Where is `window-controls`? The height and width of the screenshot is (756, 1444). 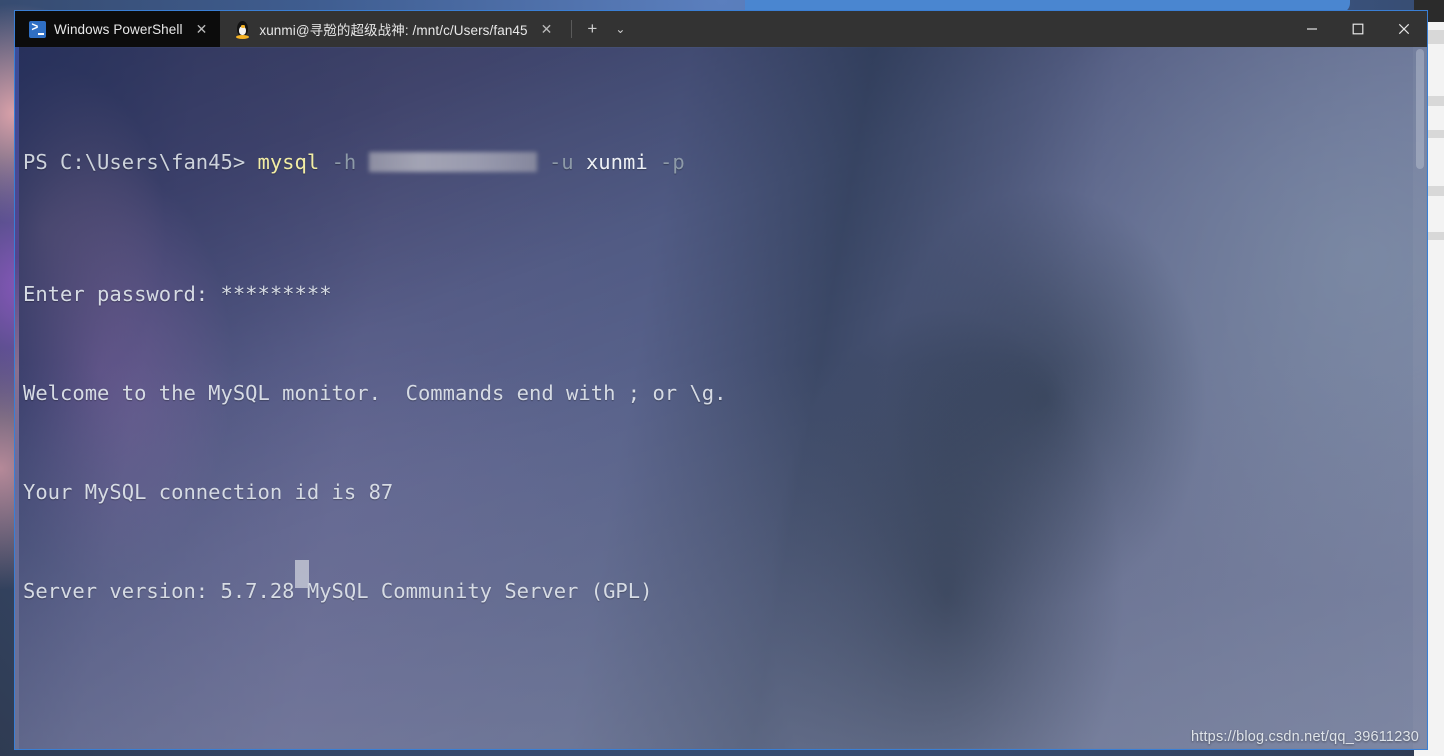 window-controls is located at coordinates (1358, 29).